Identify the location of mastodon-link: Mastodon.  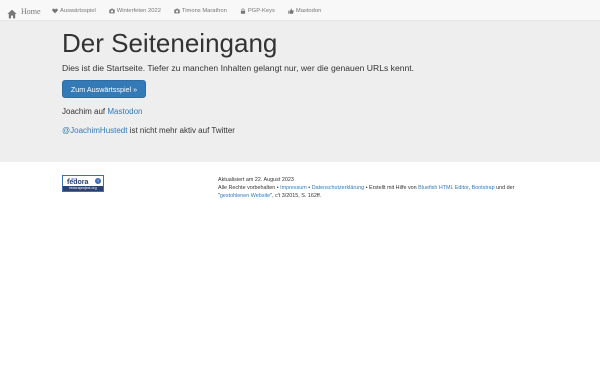
(124, 111).